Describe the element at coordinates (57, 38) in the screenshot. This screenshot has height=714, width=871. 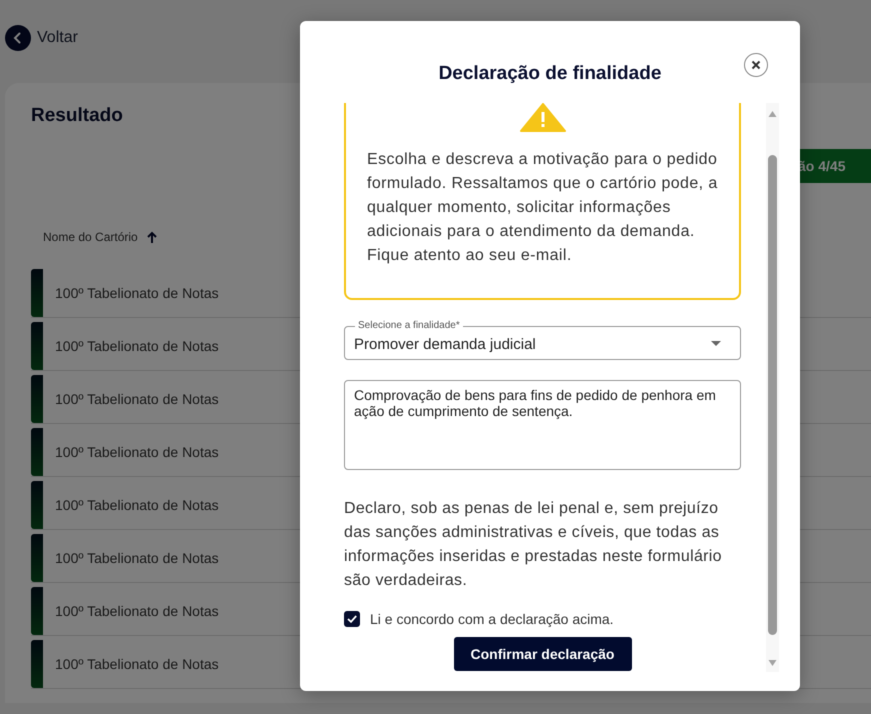
I see `back-link: Voltar` at that location.